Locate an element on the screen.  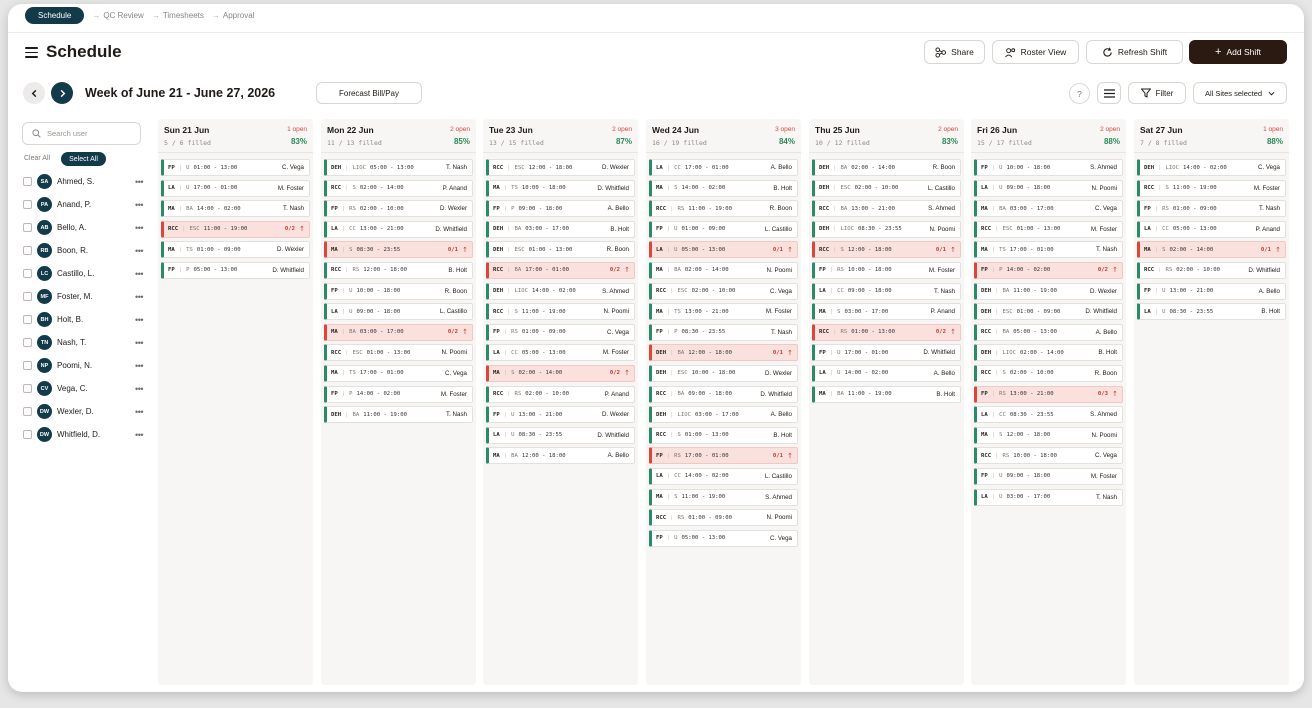
shift-card: FP | U 13:00 - 21:00 A. Bello is located at coordinates (1211, 291).